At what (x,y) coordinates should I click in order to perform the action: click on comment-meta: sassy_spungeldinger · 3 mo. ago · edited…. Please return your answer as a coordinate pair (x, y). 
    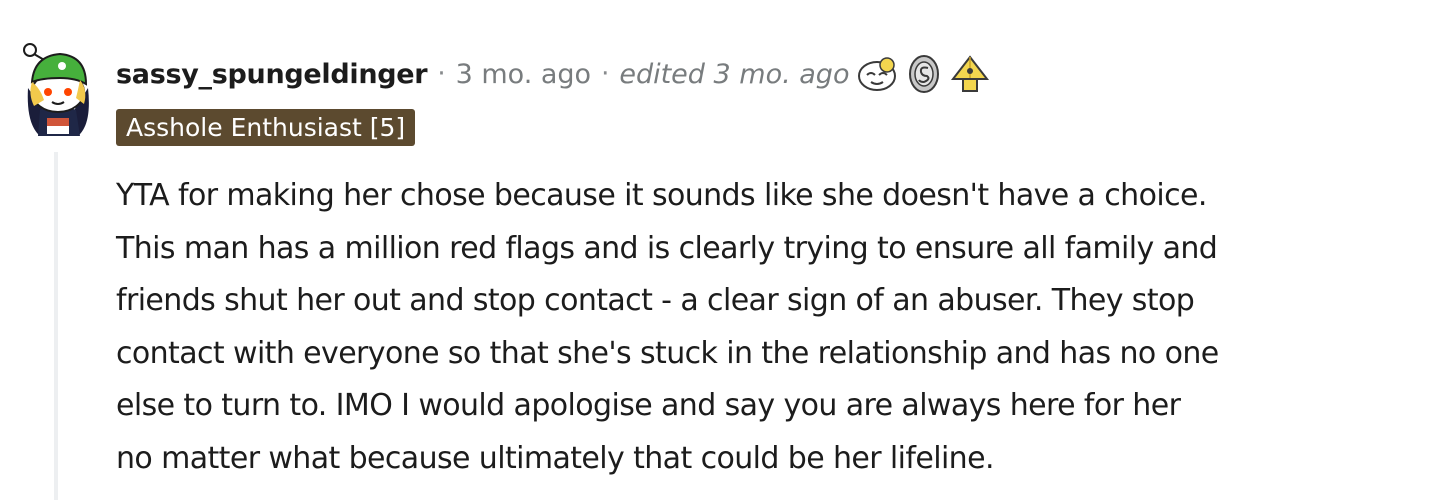
    Looking at the image, I should click on (555, 74).